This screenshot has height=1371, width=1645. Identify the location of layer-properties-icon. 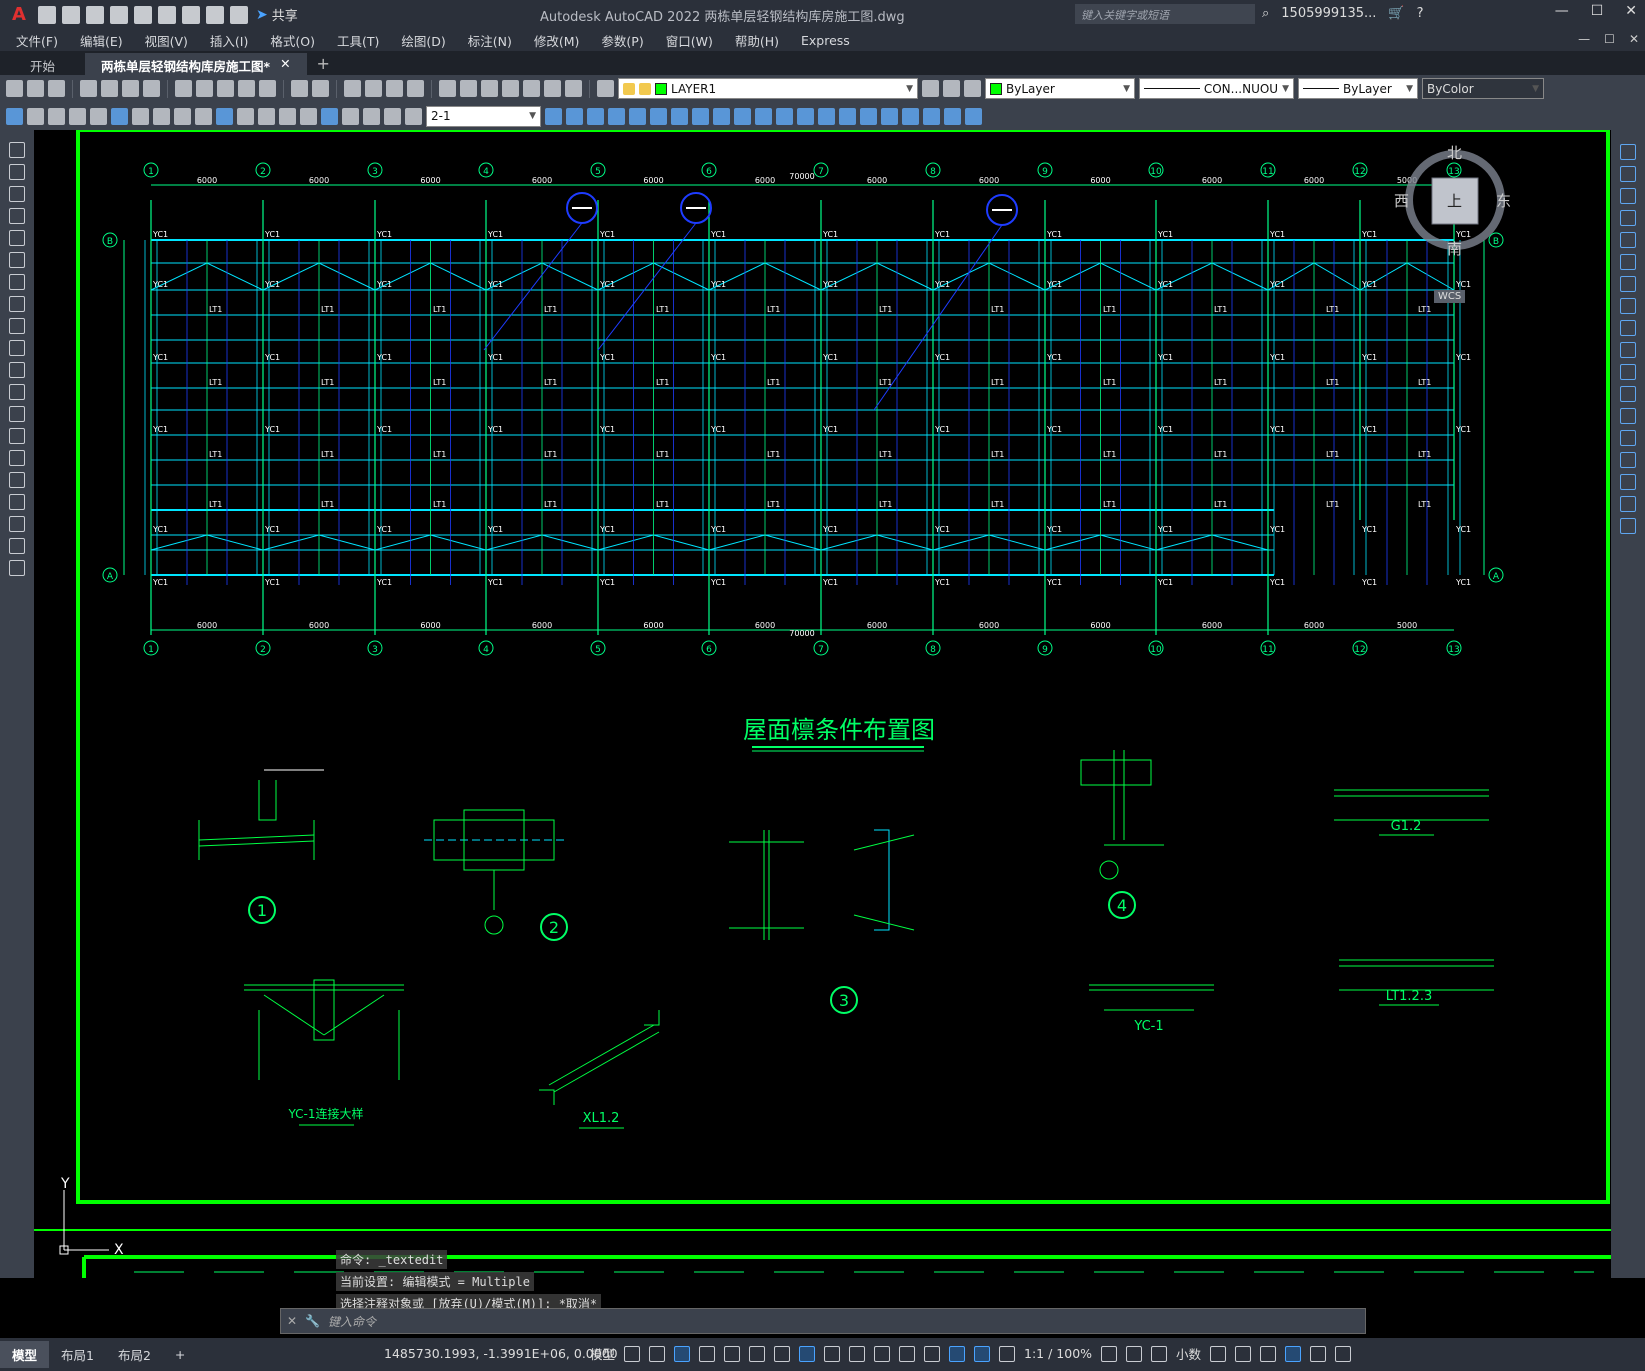
(605, 88).